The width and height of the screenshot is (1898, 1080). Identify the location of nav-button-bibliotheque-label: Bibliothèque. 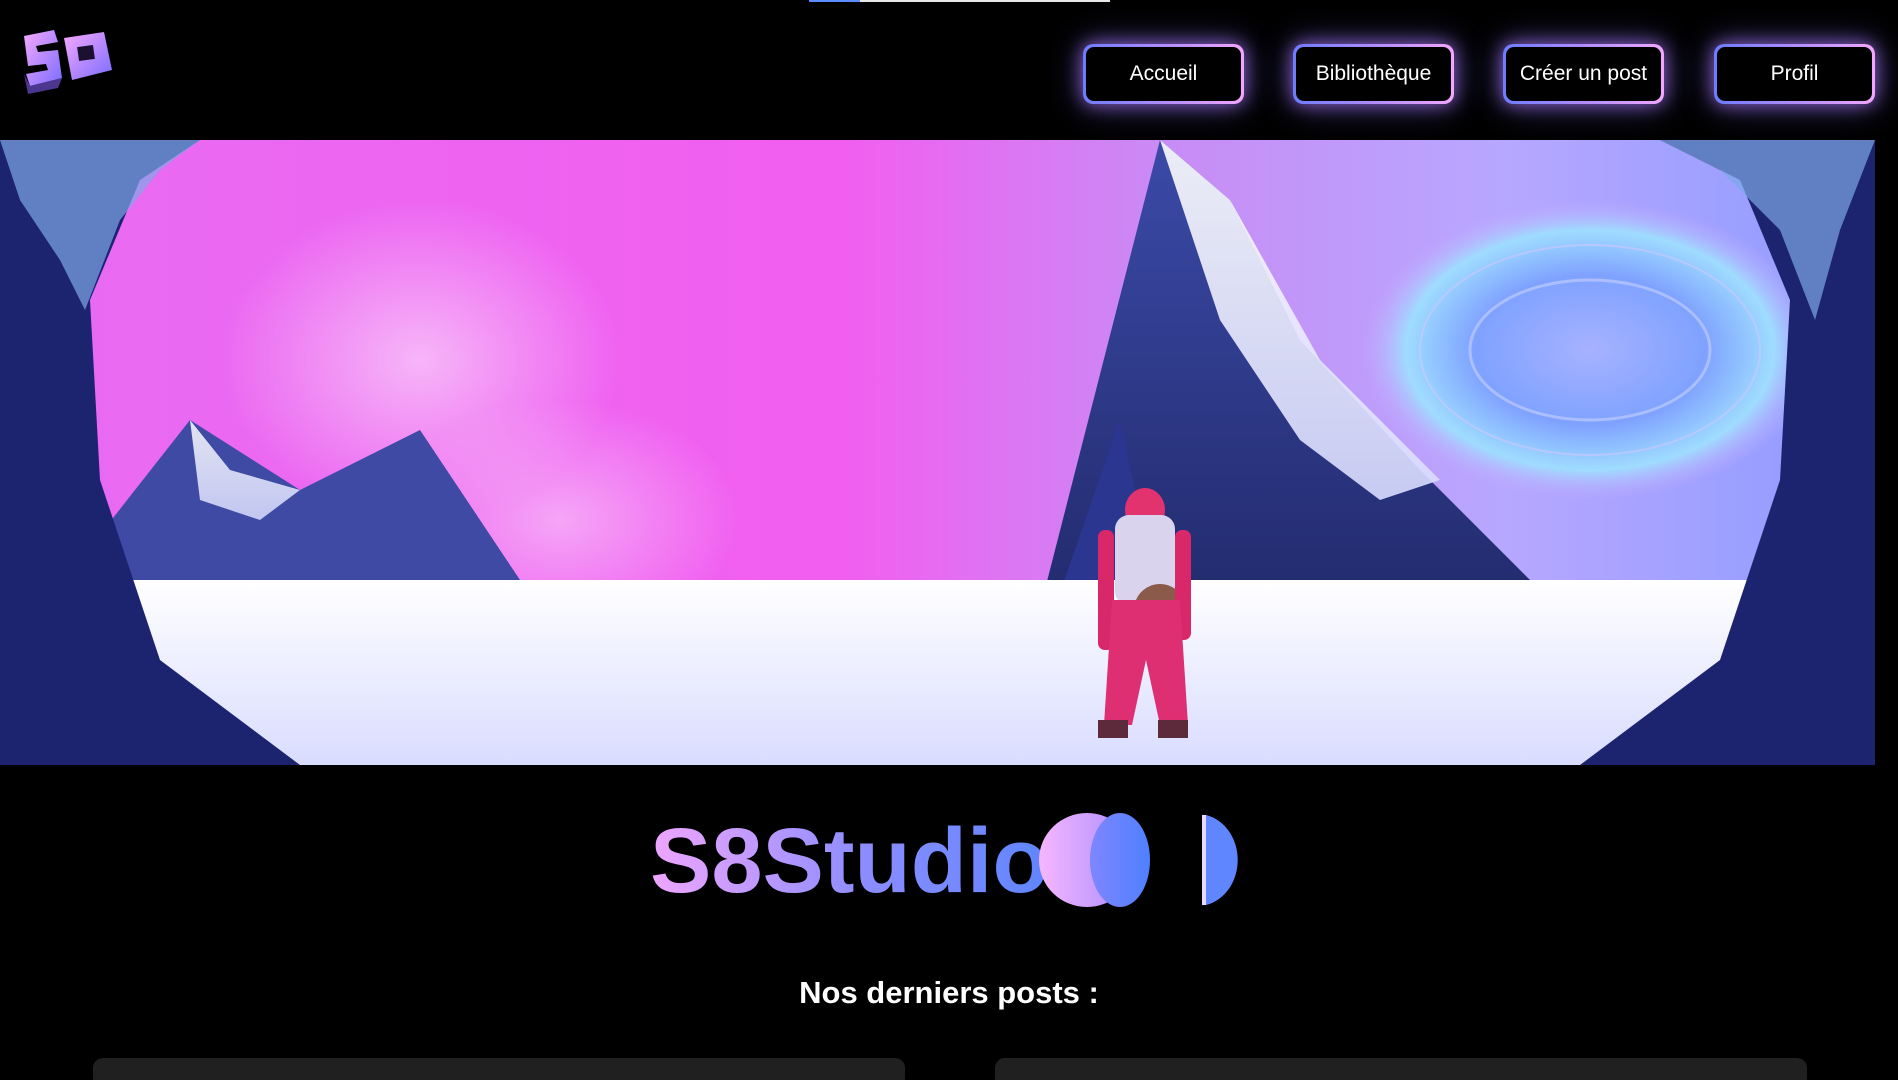
(1373, 74).